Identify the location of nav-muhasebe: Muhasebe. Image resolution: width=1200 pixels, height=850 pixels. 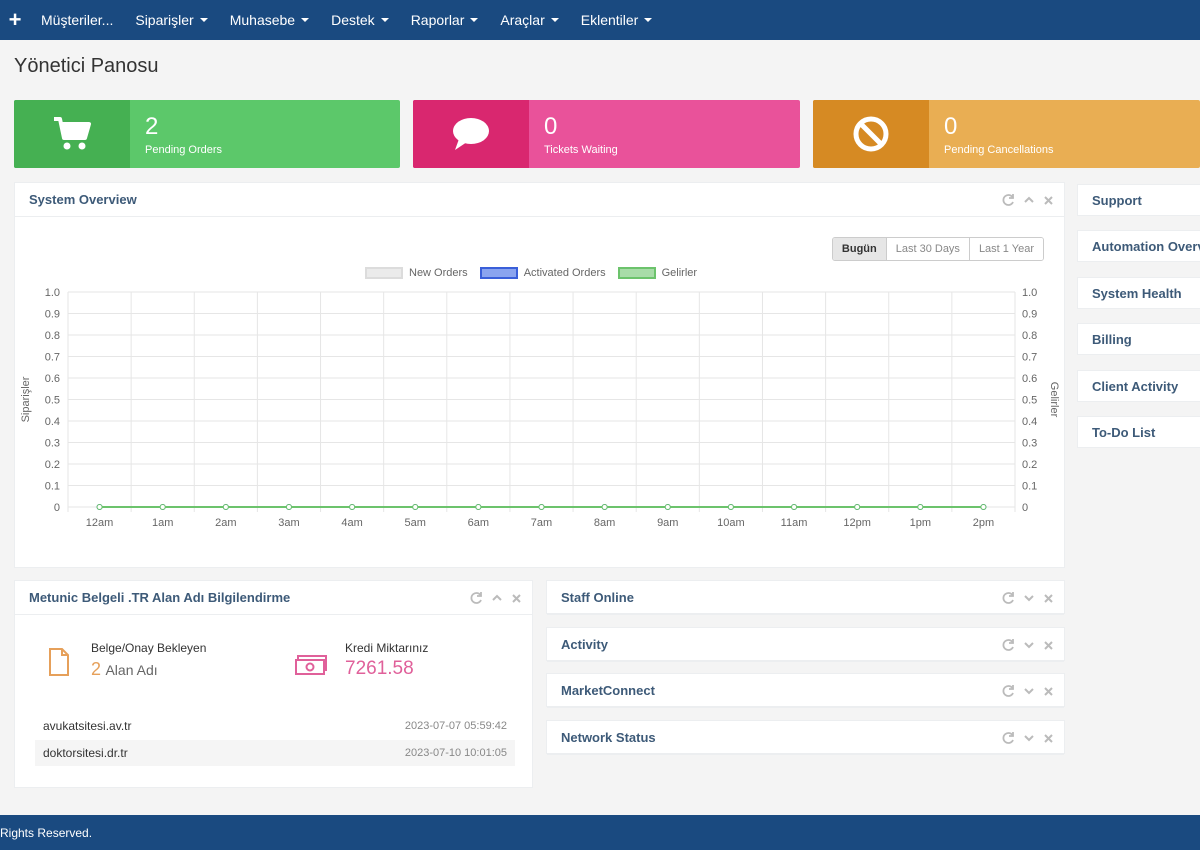
(269, 20).